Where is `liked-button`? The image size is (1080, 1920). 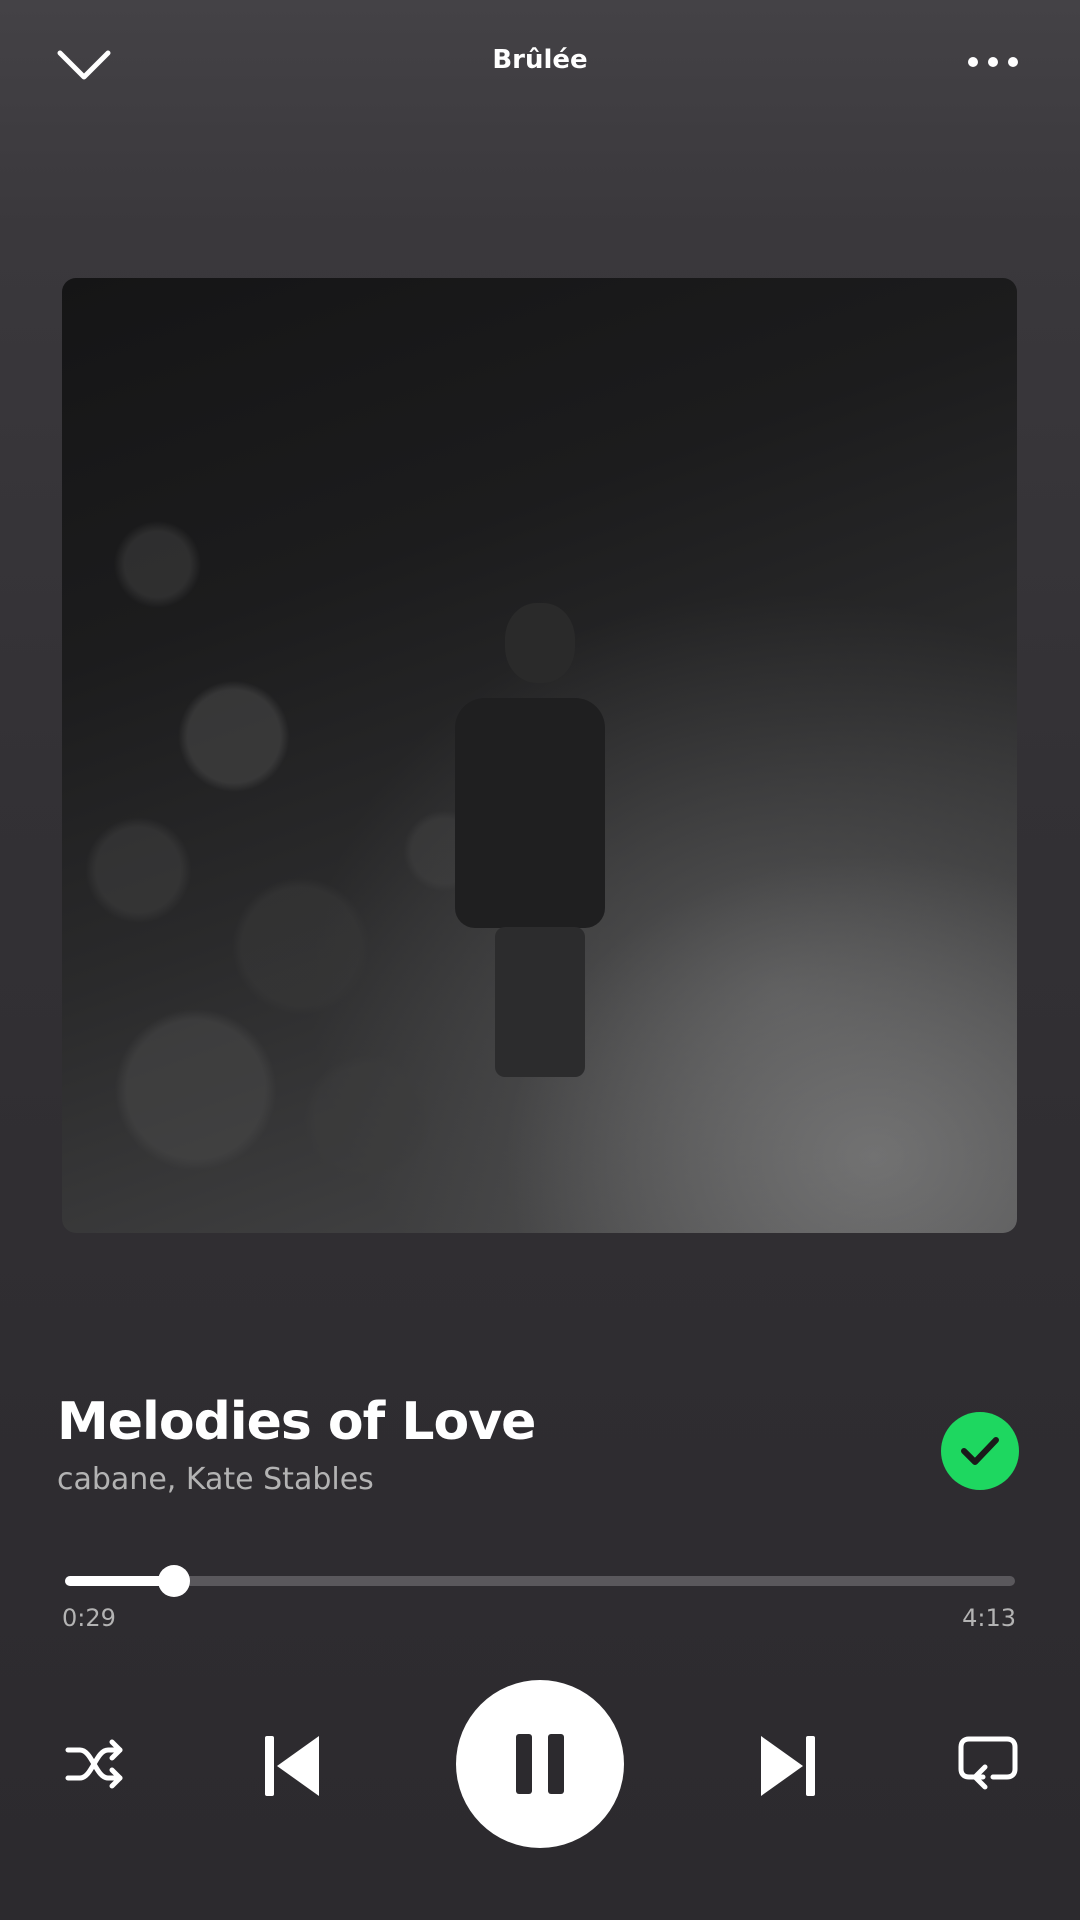 liked-button is located at coordinates (980, 1451).